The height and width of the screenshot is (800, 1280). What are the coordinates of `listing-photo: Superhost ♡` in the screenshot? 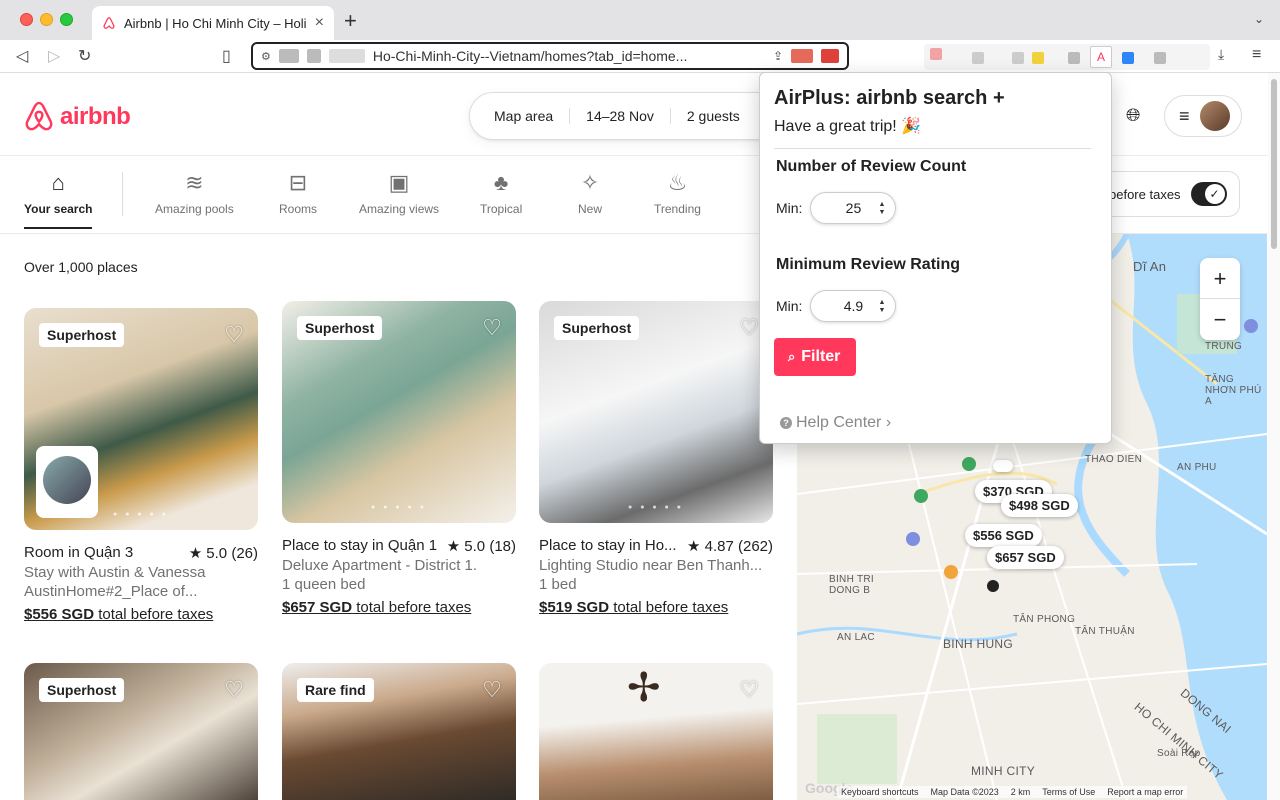 It's located at (141, 731).